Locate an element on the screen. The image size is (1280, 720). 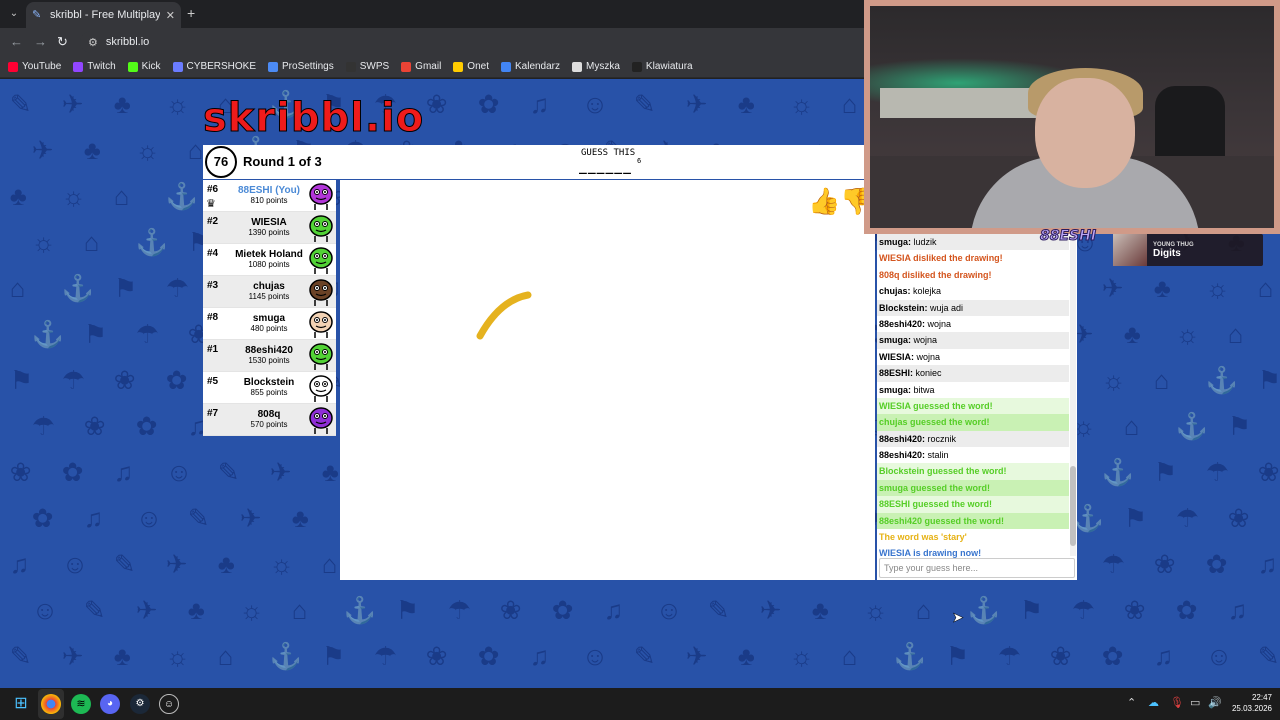
back-icon: ← is located at coordinates (16, 42).